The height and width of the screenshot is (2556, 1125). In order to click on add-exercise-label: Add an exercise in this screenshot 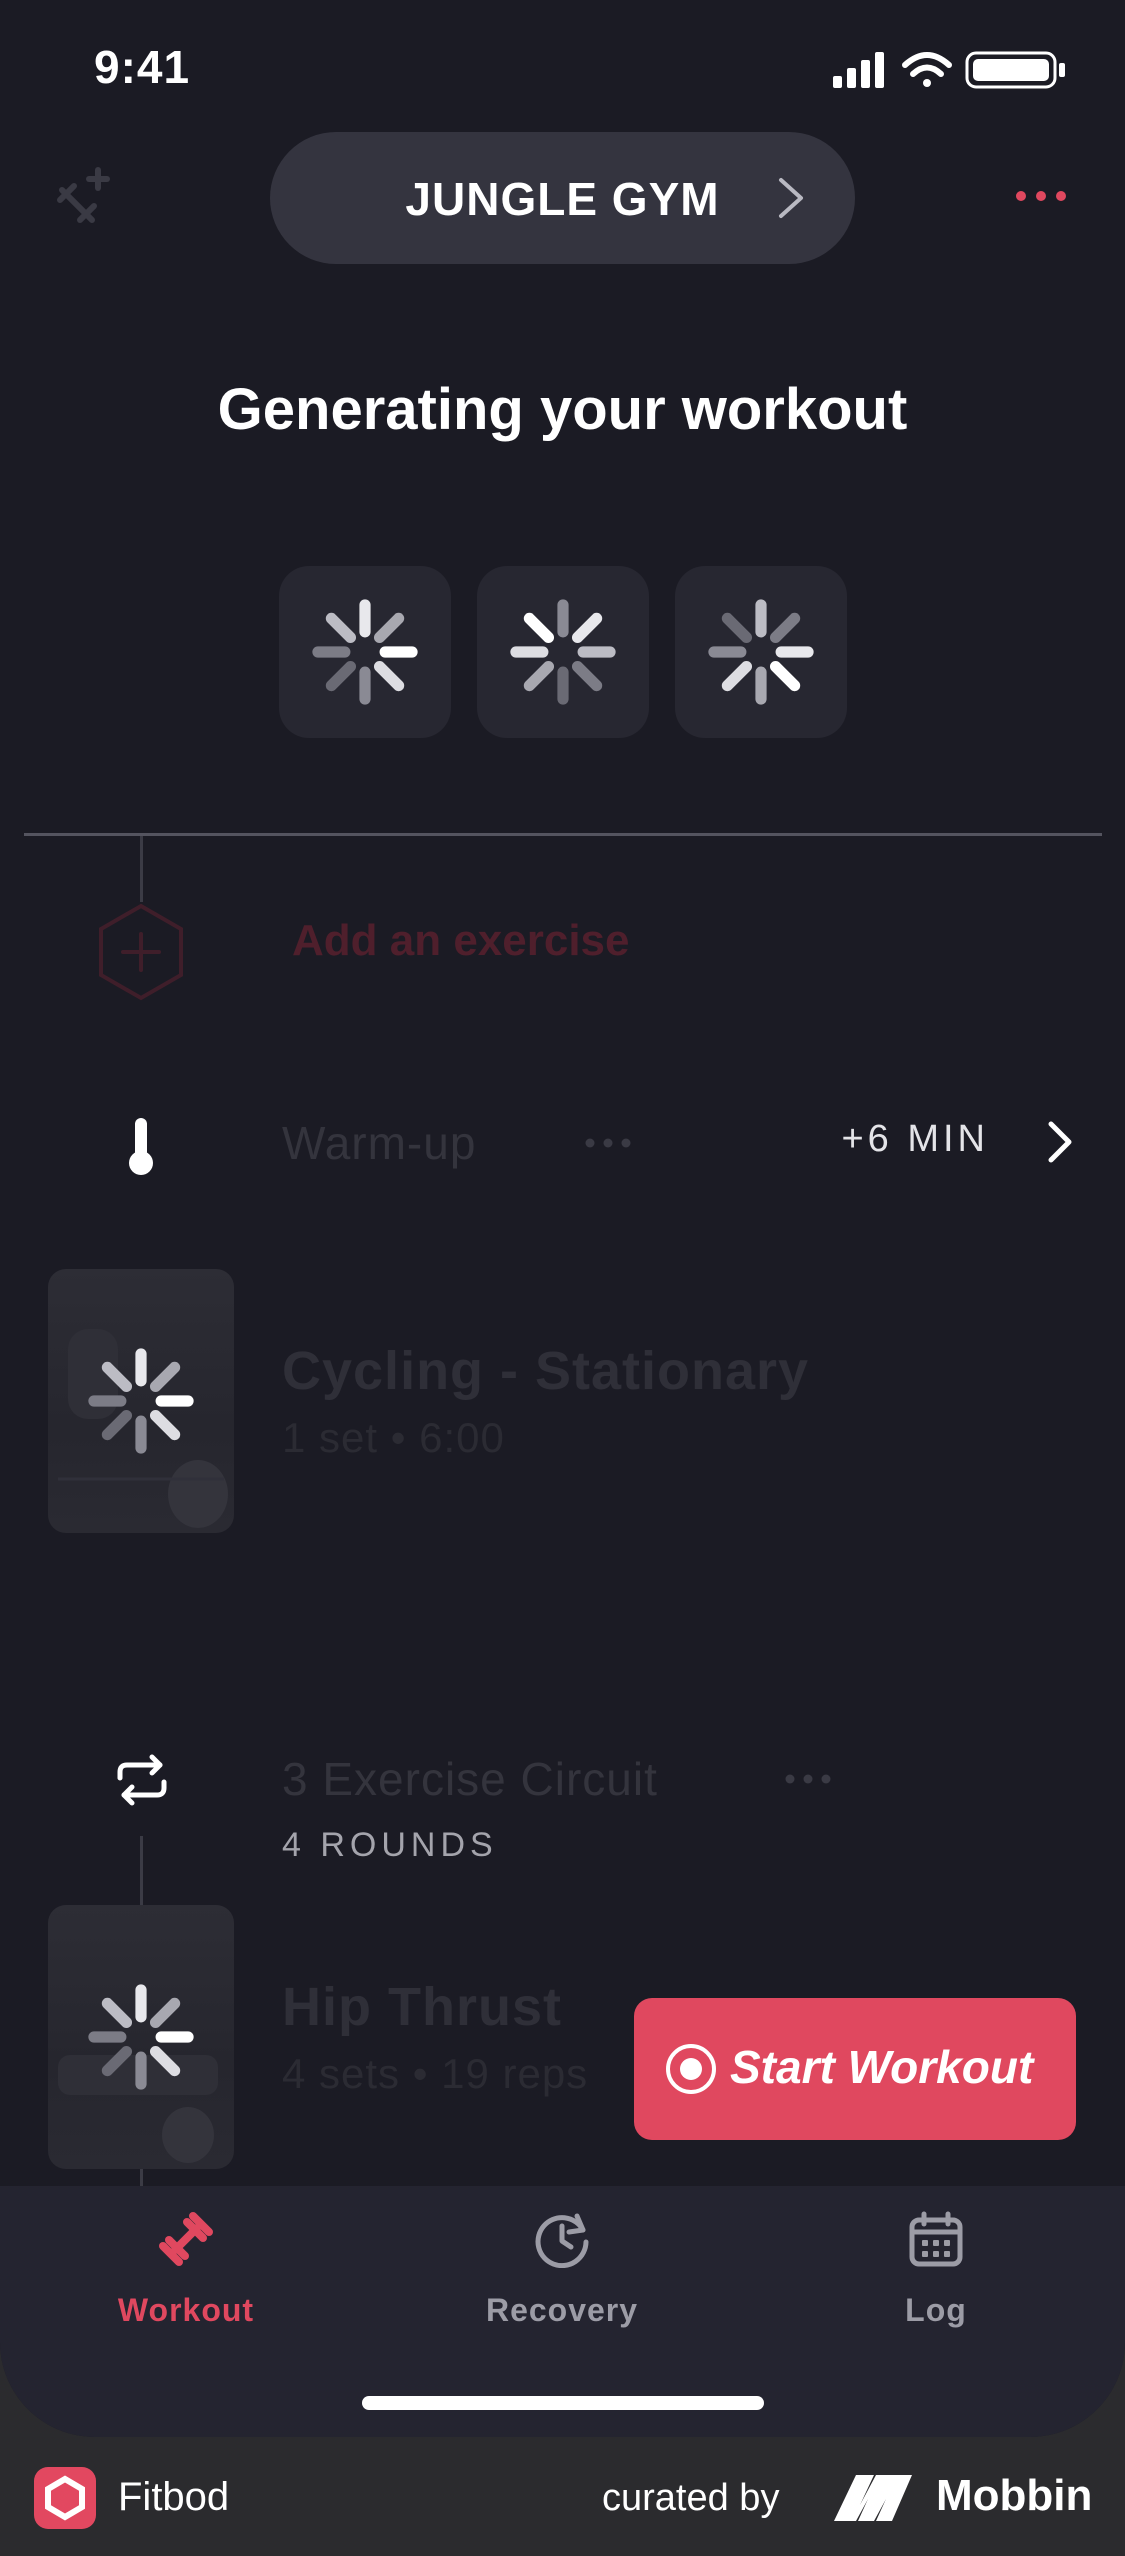, I will do `click(461, 941)`.